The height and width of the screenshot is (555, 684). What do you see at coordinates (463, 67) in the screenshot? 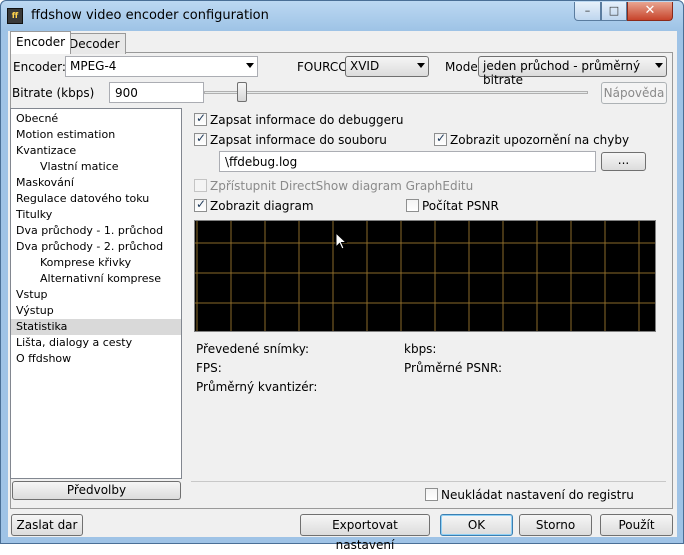
I see `mode-label: Mode:` at bounding box center [463, 67].